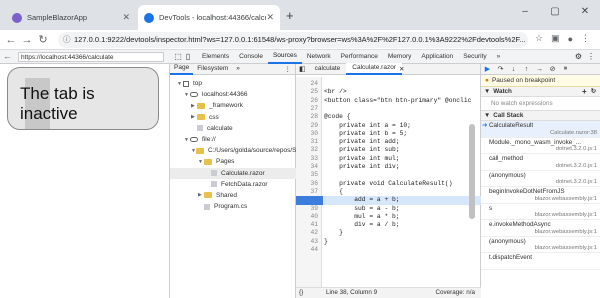  Describe the element at coordinates (314, 126) in the screenshot. I see `line-number: 29` at that location.